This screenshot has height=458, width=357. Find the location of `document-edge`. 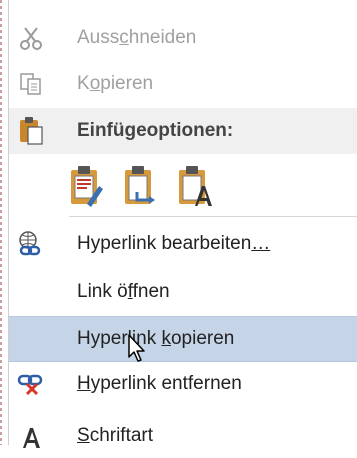

document-edge is located at coordinates (1, 222).